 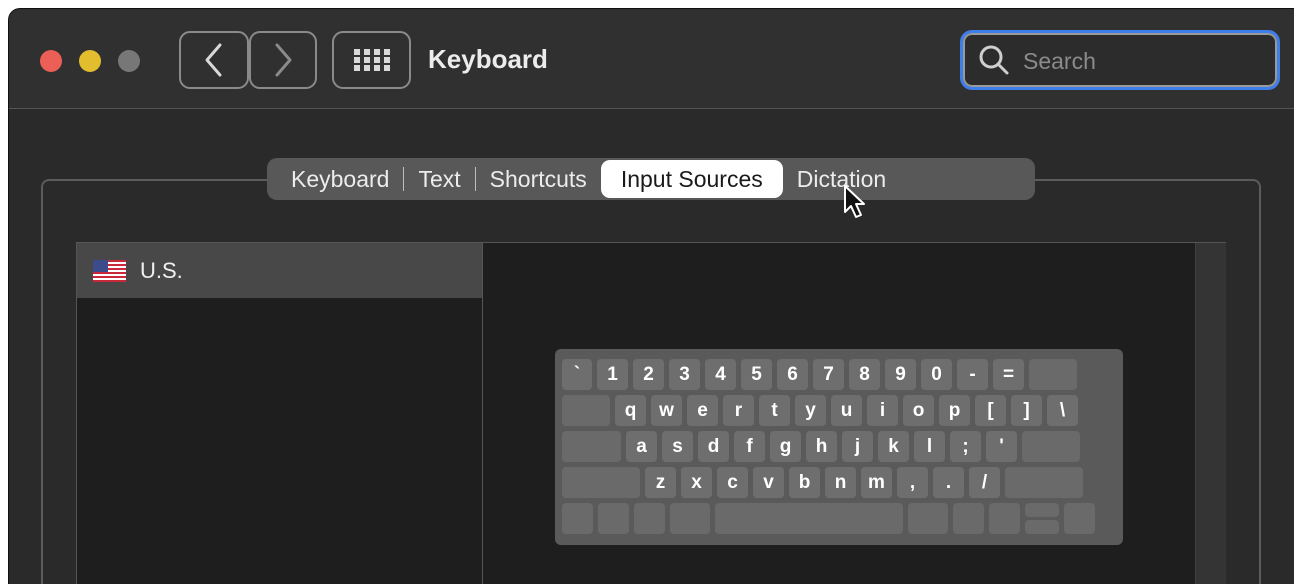 I want to click on key: o, so click(x=918, y=410).